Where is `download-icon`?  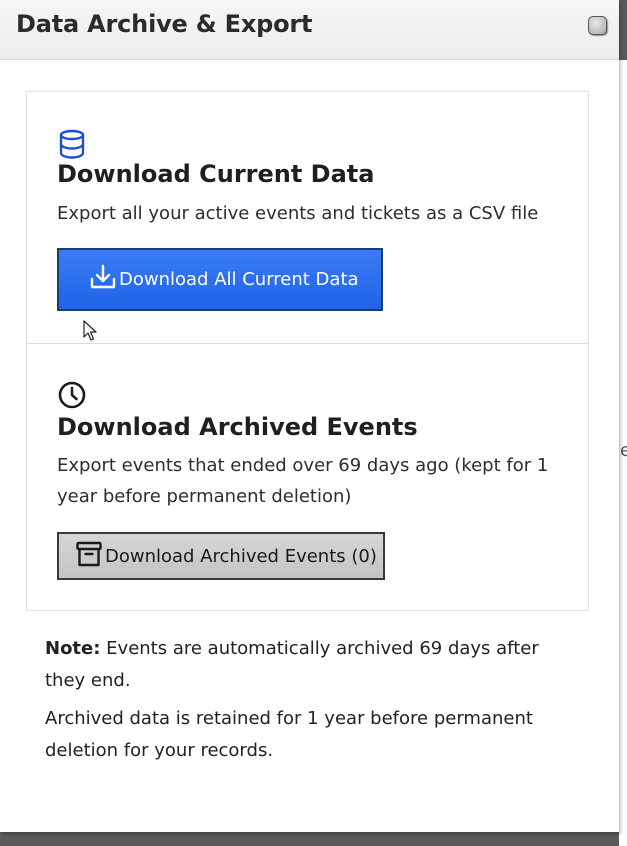 download-icon is located at coordinates (103, 279).